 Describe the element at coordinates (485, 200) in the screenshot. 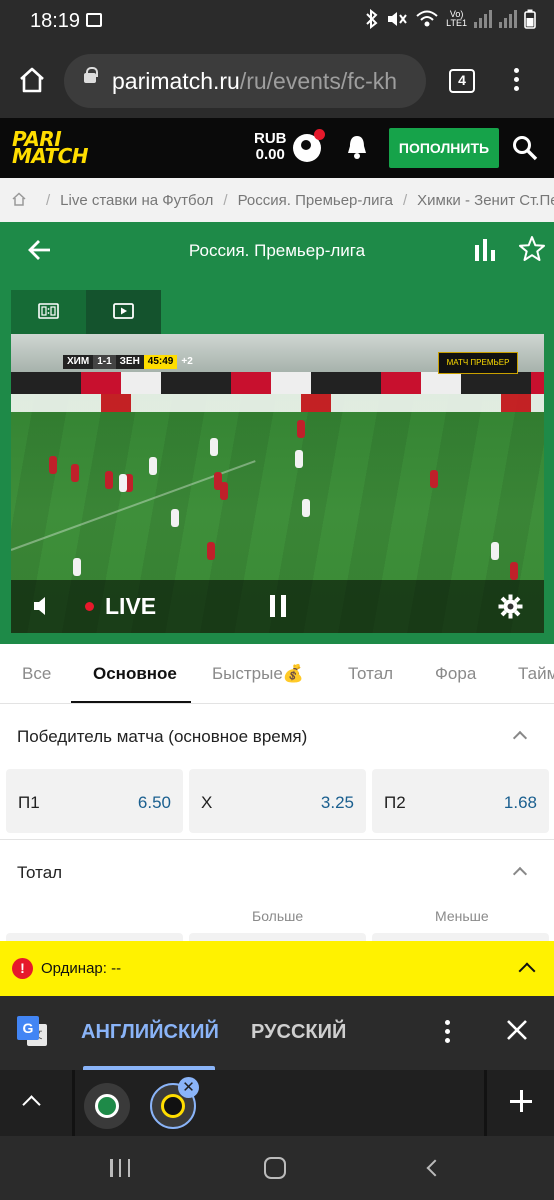

I see `breadcrumb-item: Химки - Зенит Ст.Петербург` at that location.